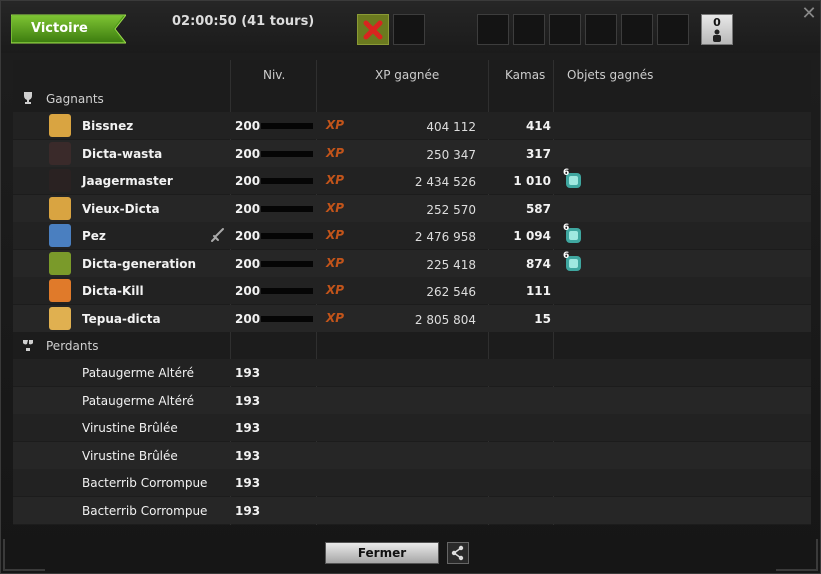  What do you see at coordinates (68, 29) in the screenshot?
I see `victory-banner: Victoire` at bounding box center [68, 29].